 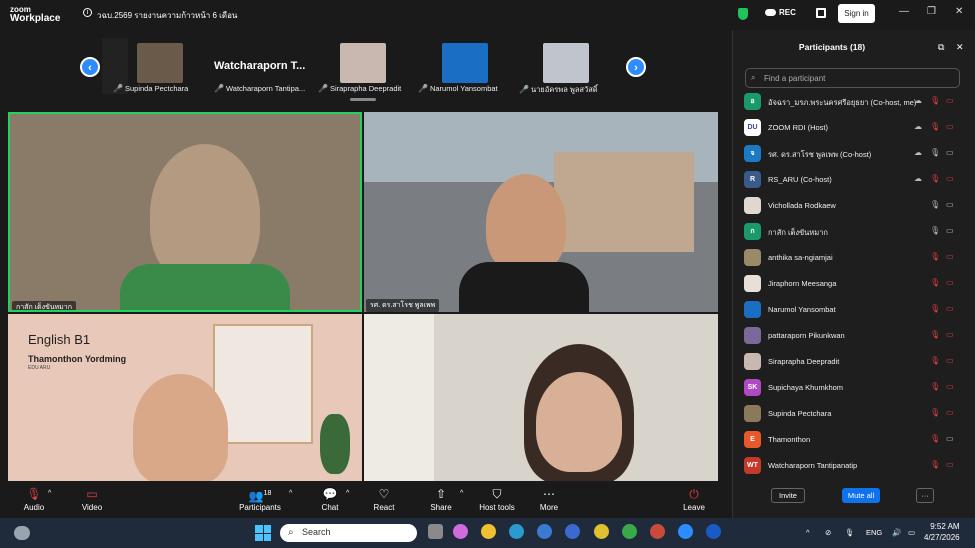 What do you see at coordinates (850, 440) in the screenshot?
I see `participant-row: E Thamonthon 🎙 ▭` at bounding box center [850, 440].